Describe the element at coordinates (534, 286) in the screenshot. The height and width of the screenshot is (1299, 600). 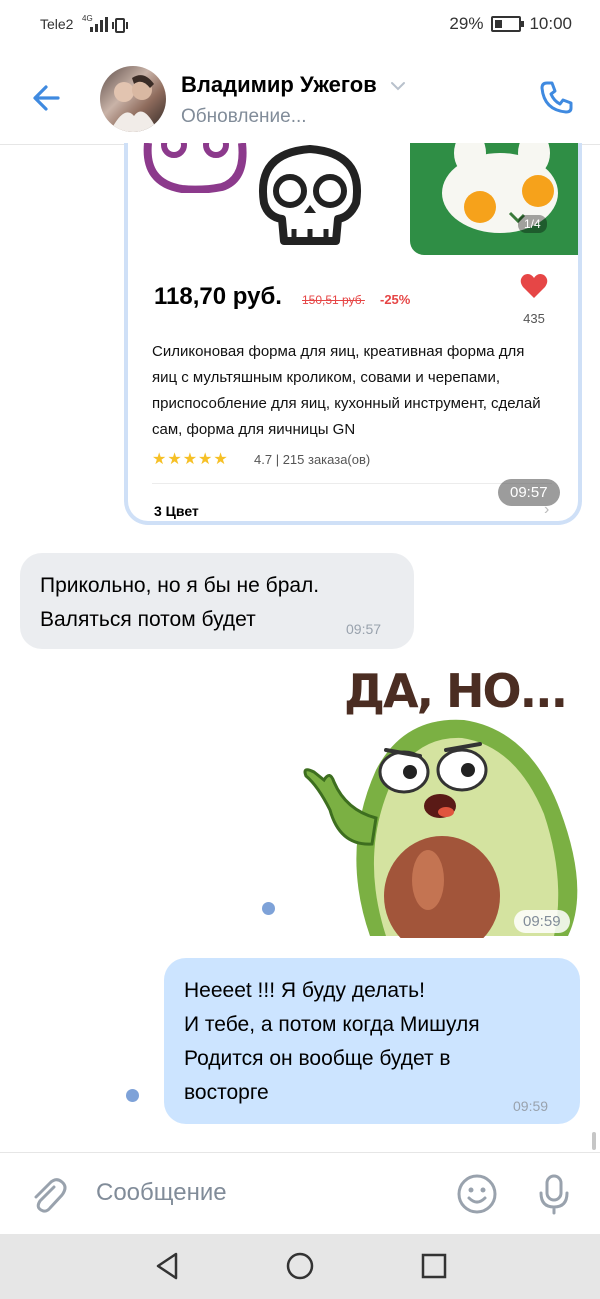
I see `heart-icon` at that location.